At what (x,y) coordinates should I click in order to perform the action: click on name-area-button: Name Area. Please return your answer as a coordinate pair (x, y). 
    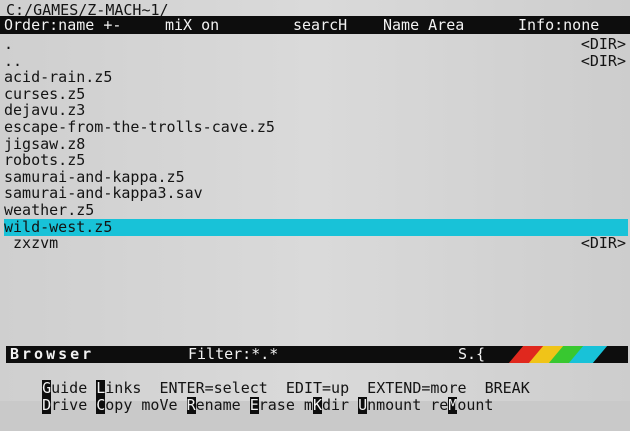
    Looking at the image, I should click on (423, 25).